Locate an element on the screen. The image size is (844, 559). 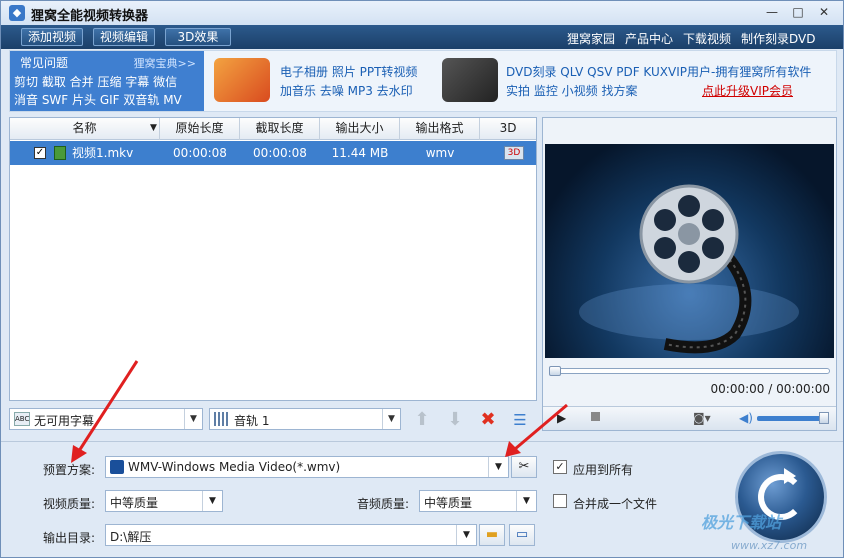
volume-icon: ◀) is located at coordinates (746, 418).